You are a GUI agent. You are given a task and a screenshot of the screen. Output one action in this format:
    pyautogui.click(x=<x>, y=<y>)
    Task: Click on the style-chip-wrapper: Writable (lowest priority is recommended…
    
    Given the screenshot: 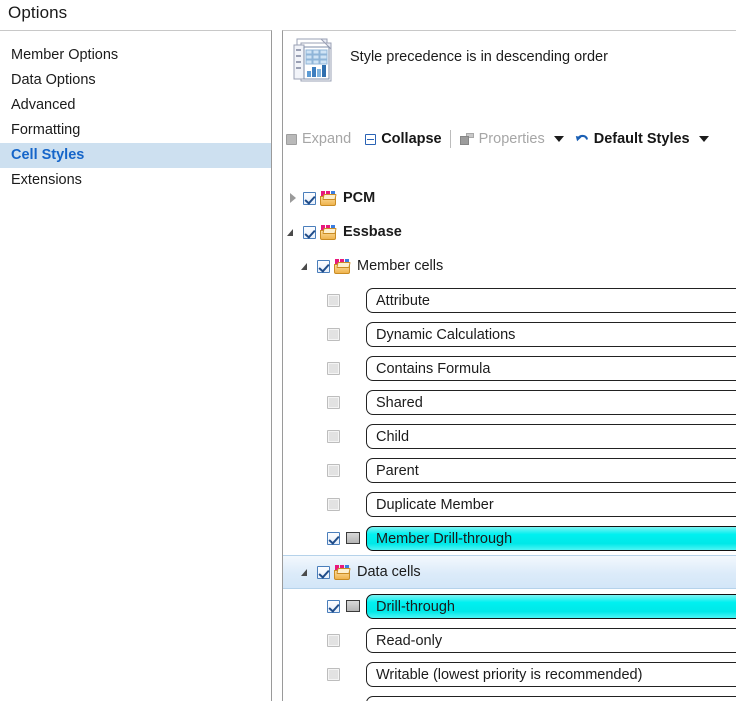 What is the action you would take?
    pyautogui.click(x=551, y=674)
    